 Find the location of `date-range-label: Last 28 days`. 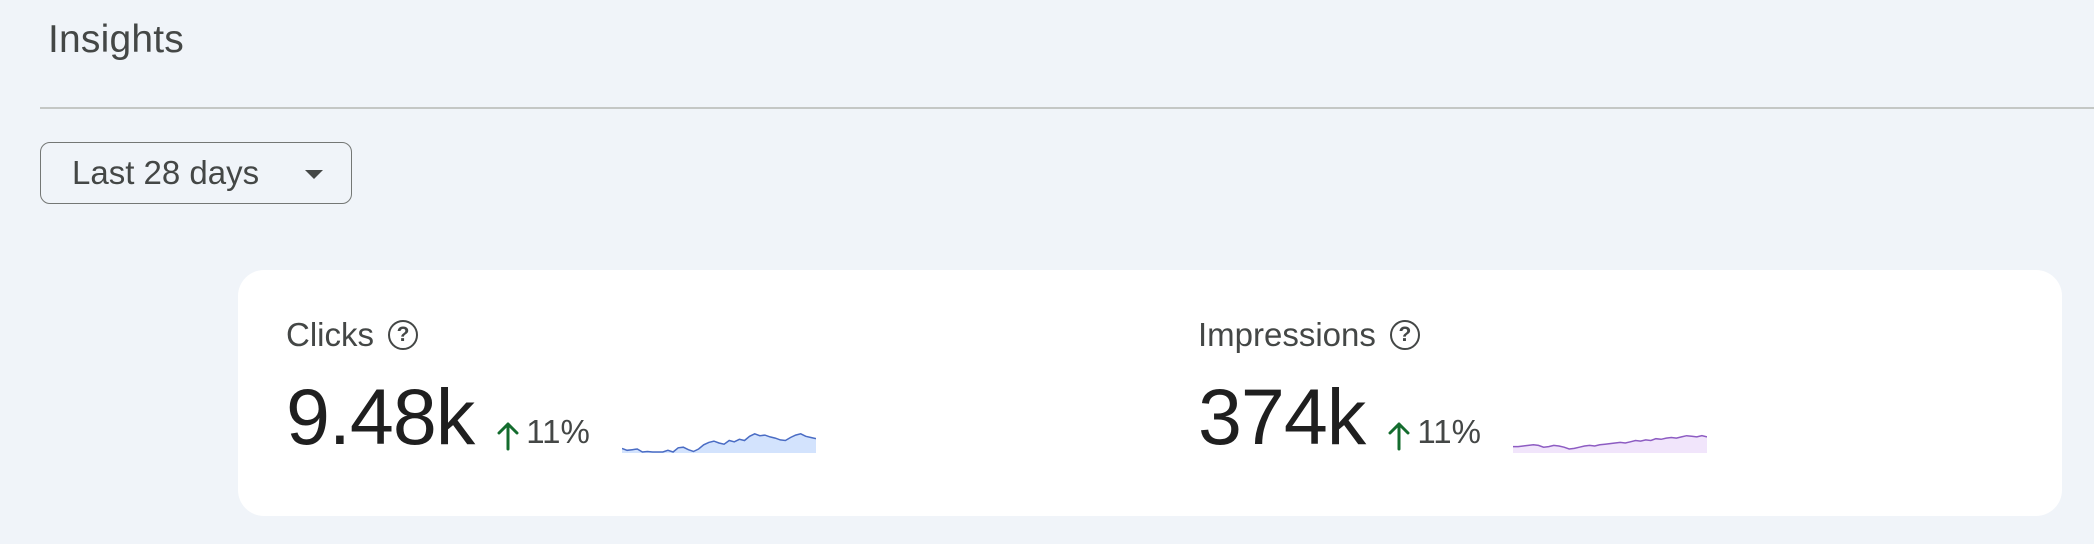

date-range-label: Last 28 days is located at coordinates (166, 172).